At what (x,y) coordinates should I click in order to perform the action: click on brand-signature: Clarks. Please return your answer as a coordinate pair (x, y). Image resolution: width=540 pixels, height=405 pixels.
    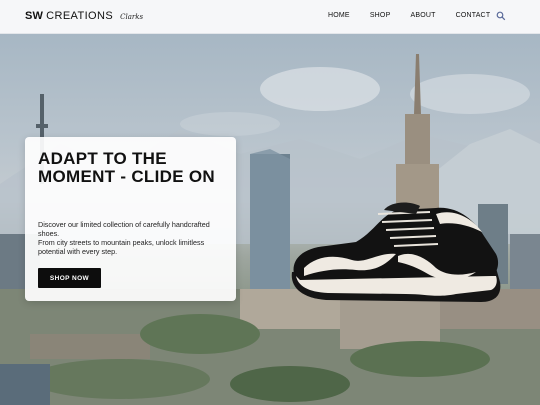
    Looking at the image, I should click on (132, 17).